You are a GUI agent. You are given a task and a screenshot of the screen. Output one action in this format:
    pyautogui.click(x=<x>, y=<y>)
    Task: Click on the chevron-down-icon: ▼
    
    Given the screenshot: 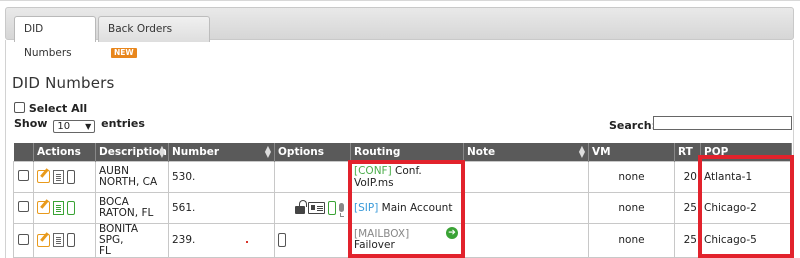 What is the action you would take?
    pyautogui.click(x=88, y=126)
    